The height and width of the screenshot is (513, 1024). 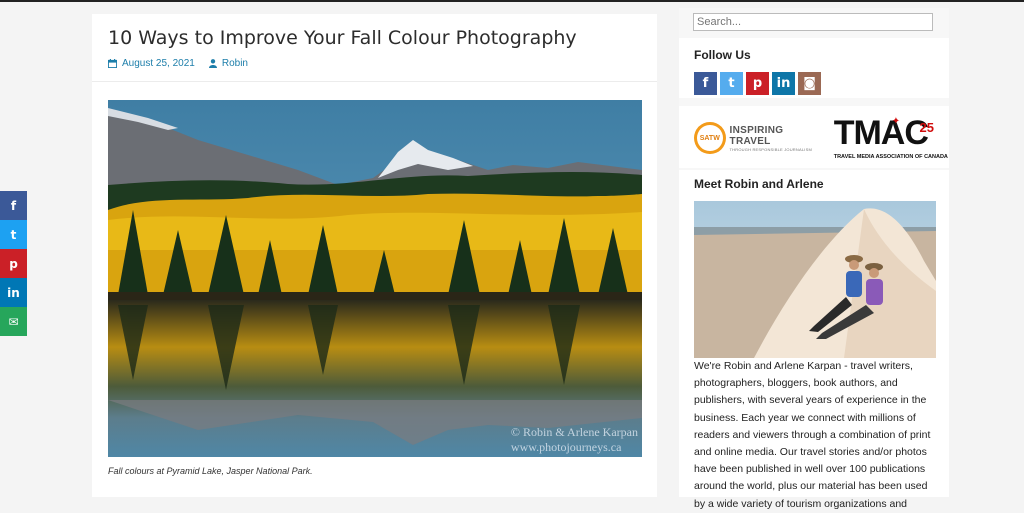 What do you see at coordinates (815, 279) in the screenshot?
I see `authors-photo` at bounding box center [815, 279].